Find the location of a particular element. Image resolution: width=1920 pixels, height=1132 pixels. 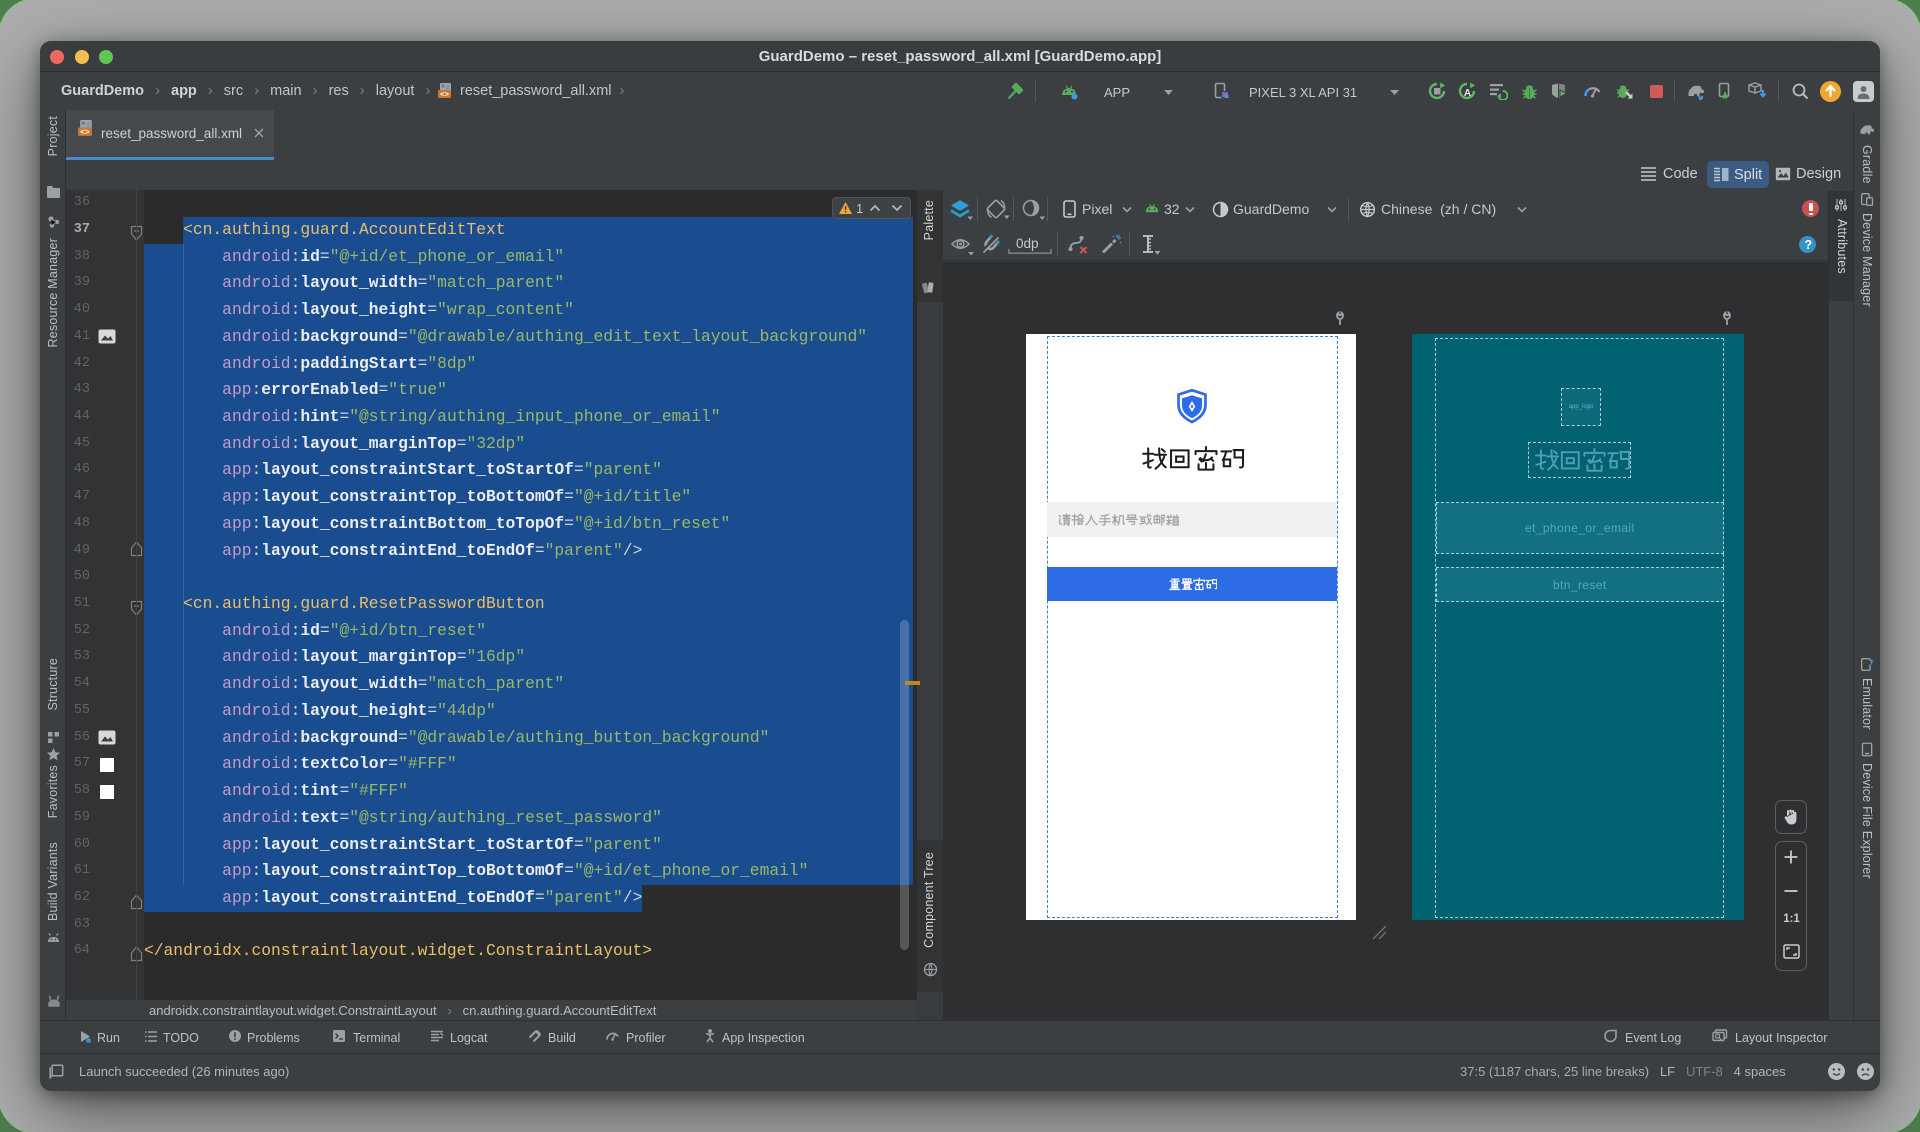

svg-text: A is located at coordinates (1467, 93).